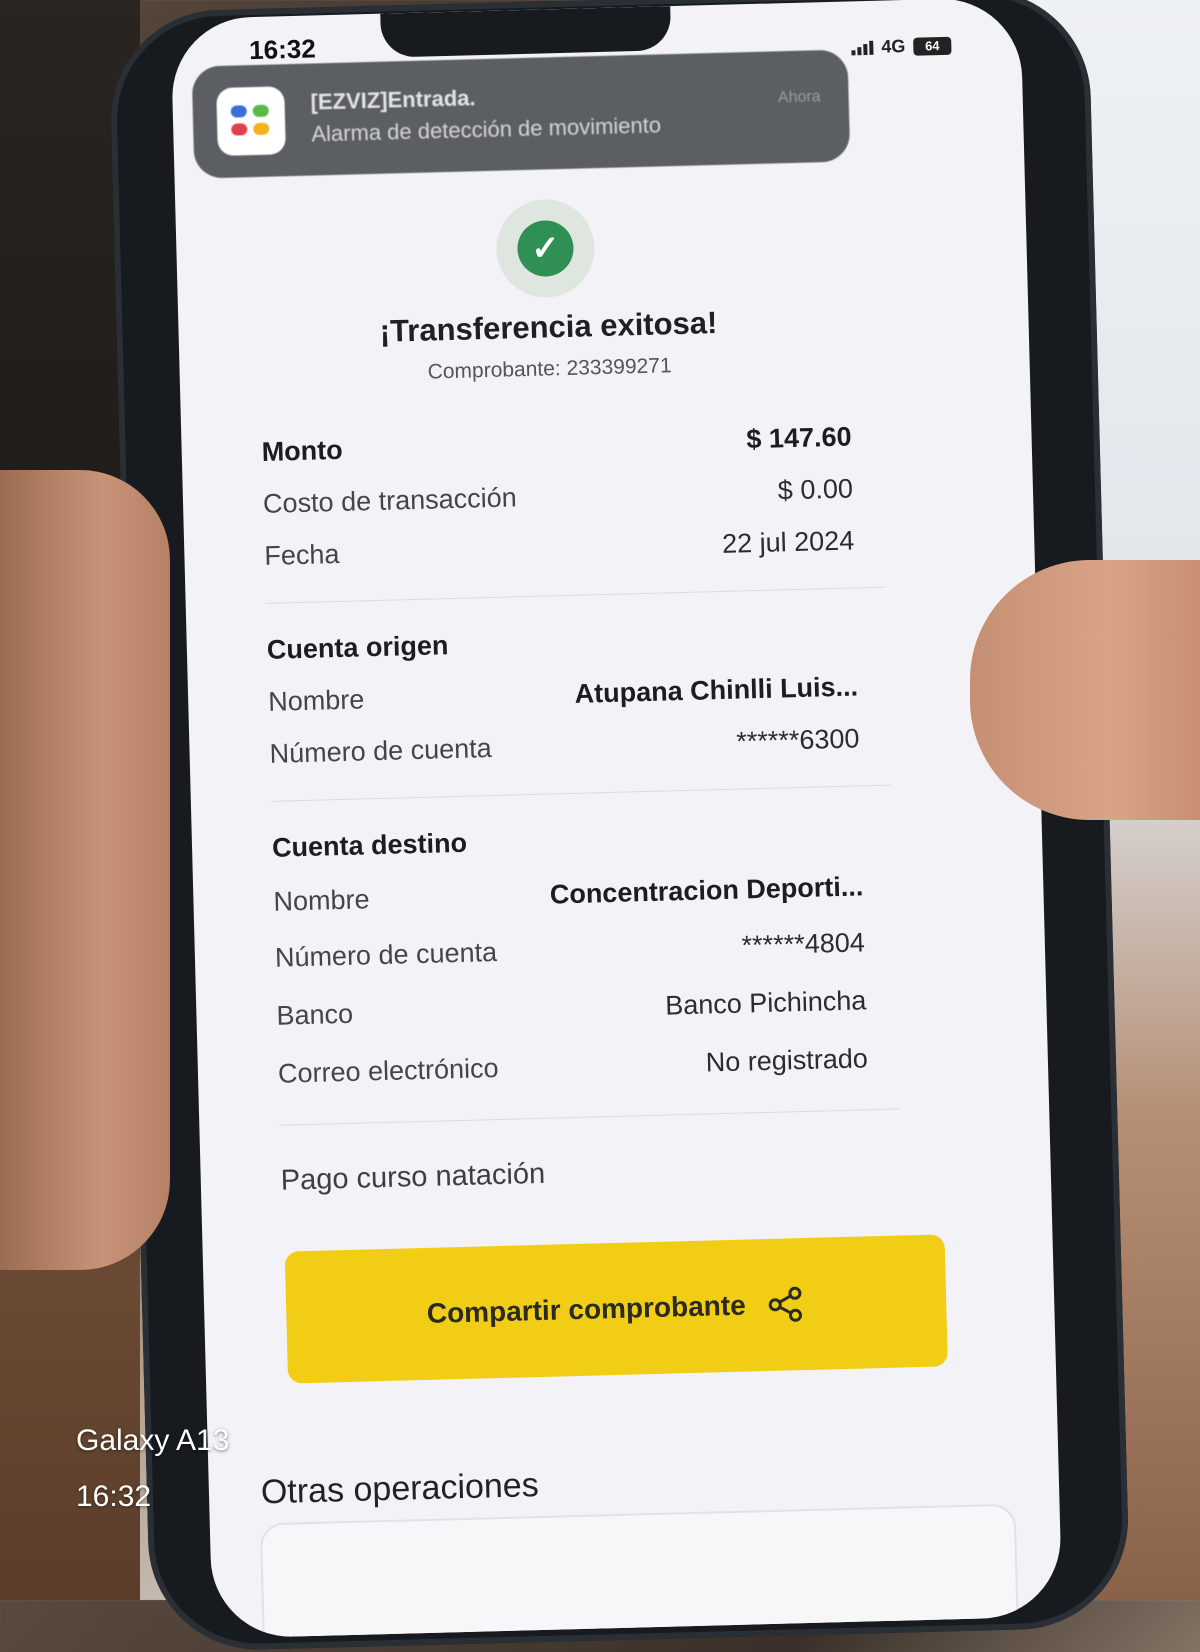  What do you see at coordinates (548, 326) in the screenshot?
I see `page-title: ¡Transferencia exitosa!` at bounding box center [548, 326].